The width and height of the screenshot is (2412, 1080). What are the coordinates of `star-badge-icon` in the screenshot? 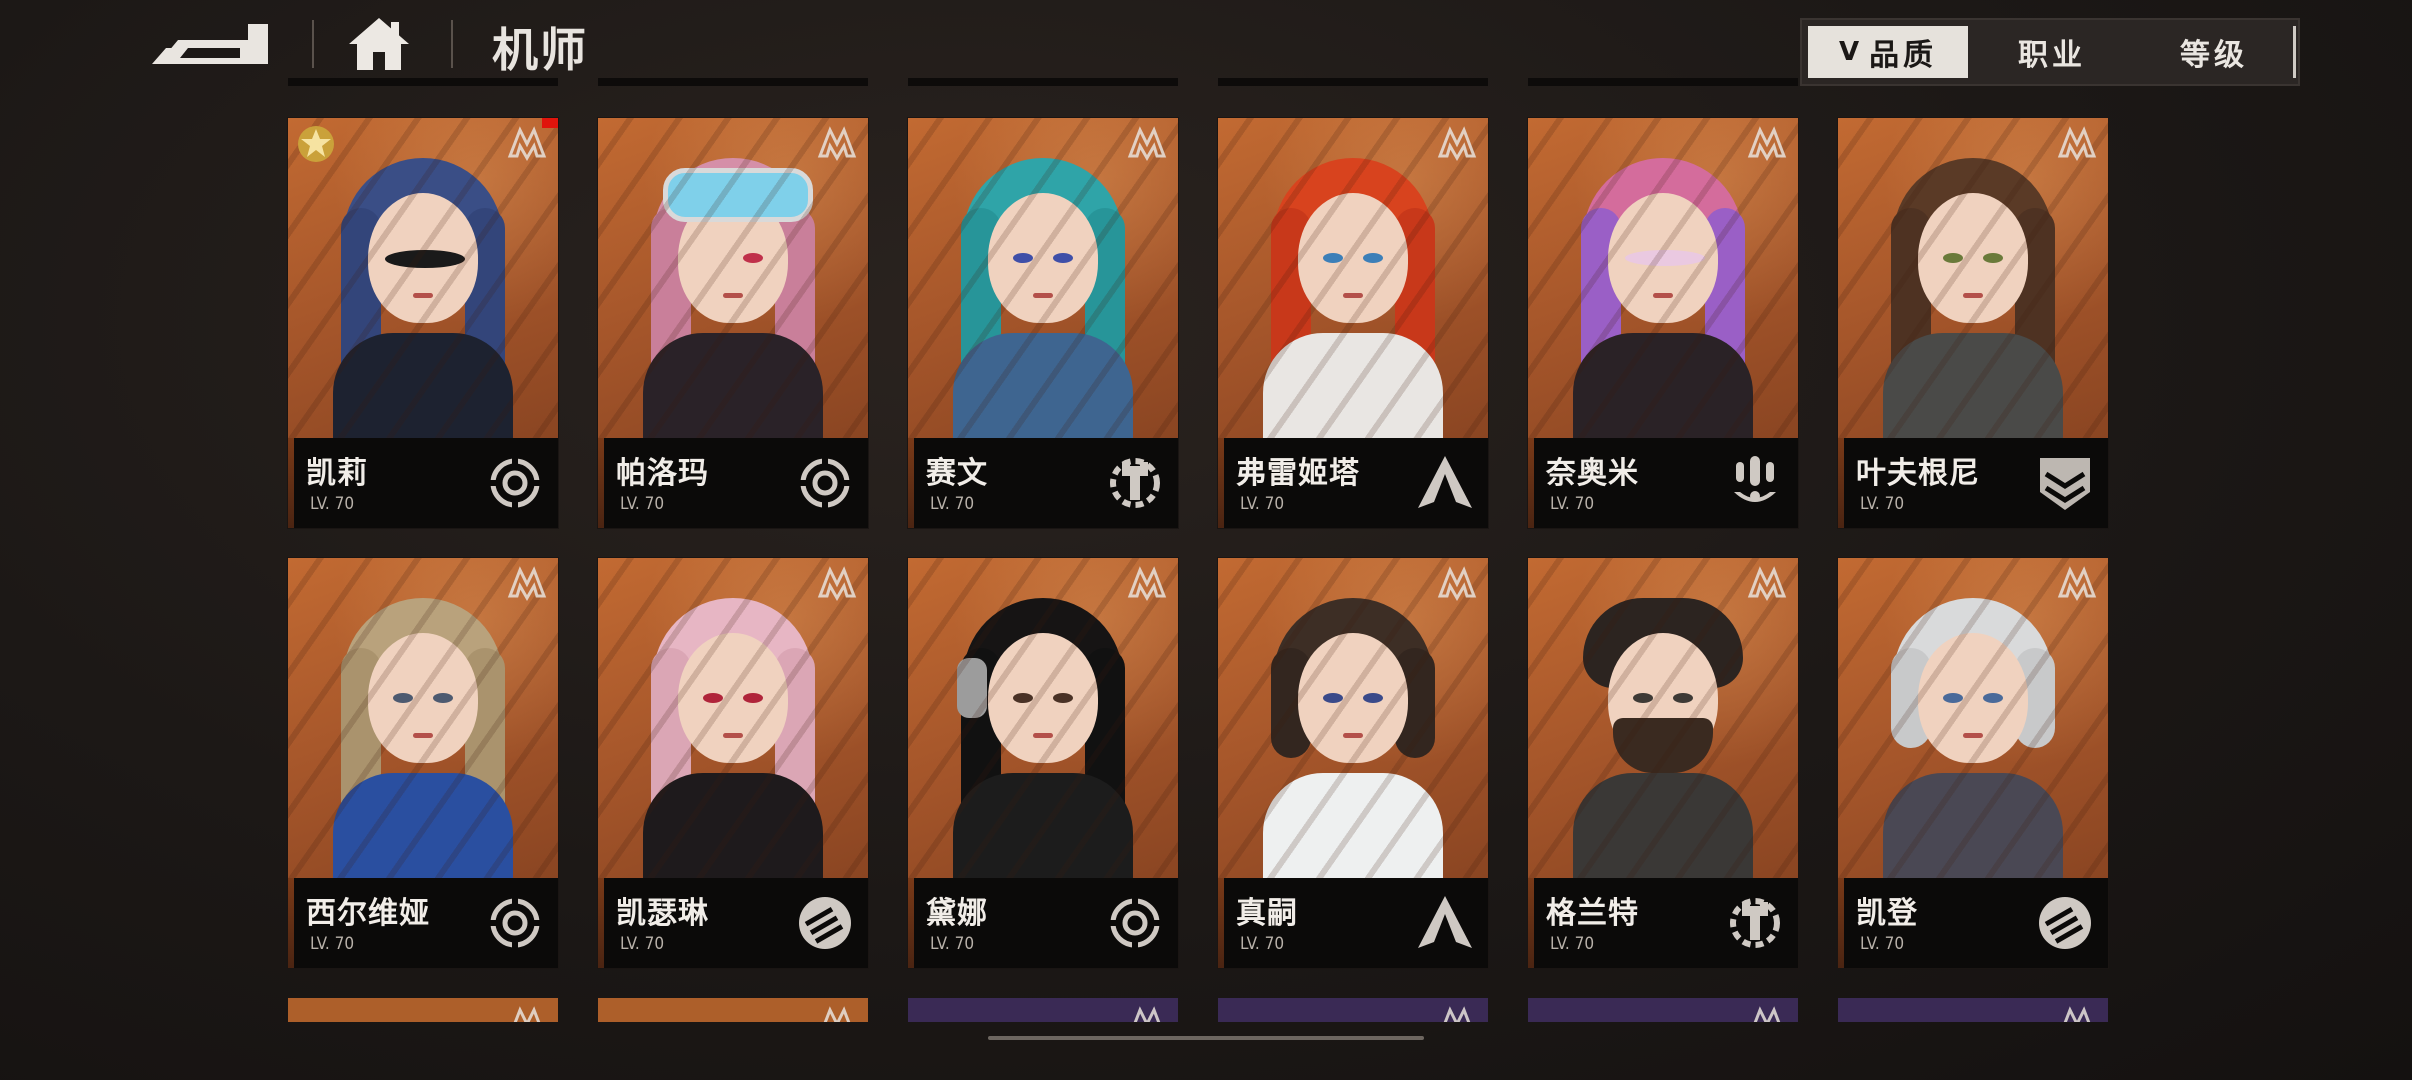 It's located at (316, 144).